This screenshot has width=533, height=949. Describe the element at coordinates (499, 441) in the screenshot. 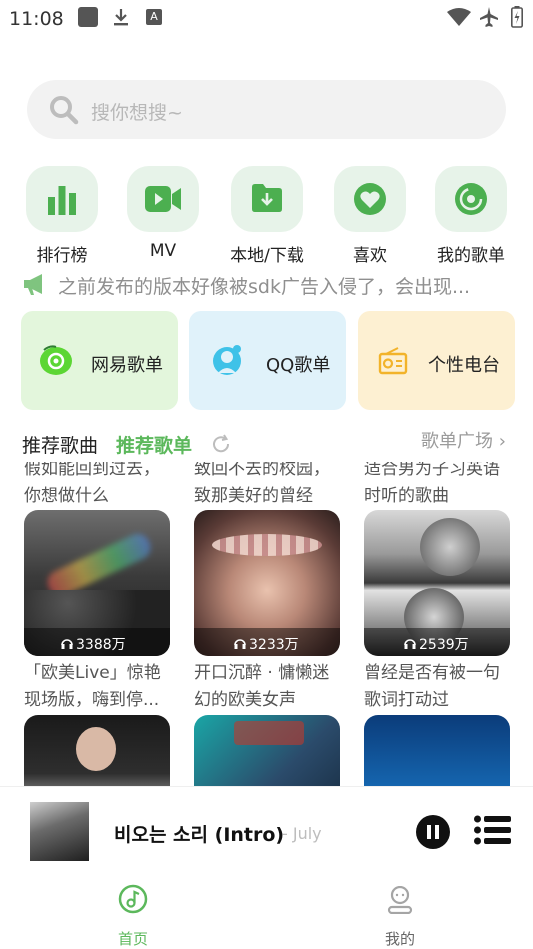

I see `chevron-right-icon: ›` at that location.